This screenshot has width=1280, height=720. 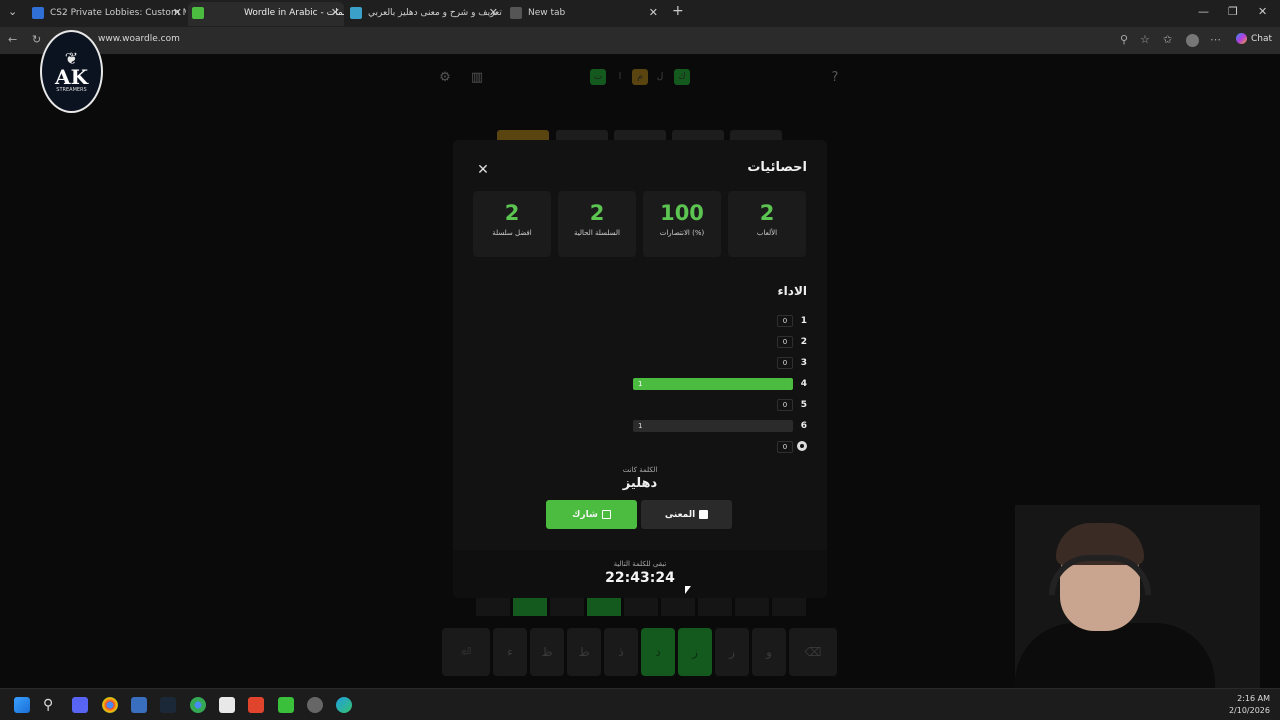 What do you see at coordinates (658, 652) in the screenshot?
I see `keyboard-key: د` at bounding box center [658, 652].